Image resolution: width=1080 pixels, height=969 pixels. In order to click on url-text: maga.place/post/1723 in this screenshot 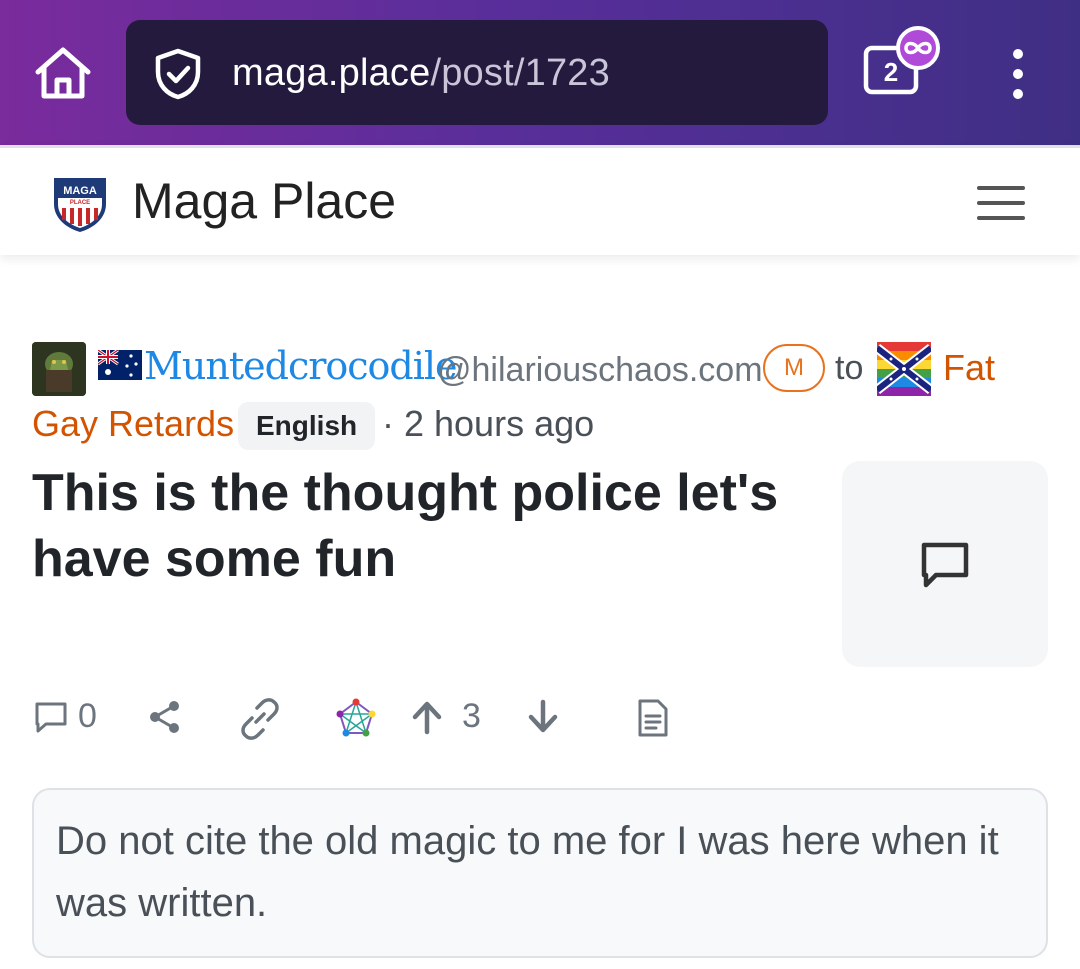, I will do `click(421, 73)`.